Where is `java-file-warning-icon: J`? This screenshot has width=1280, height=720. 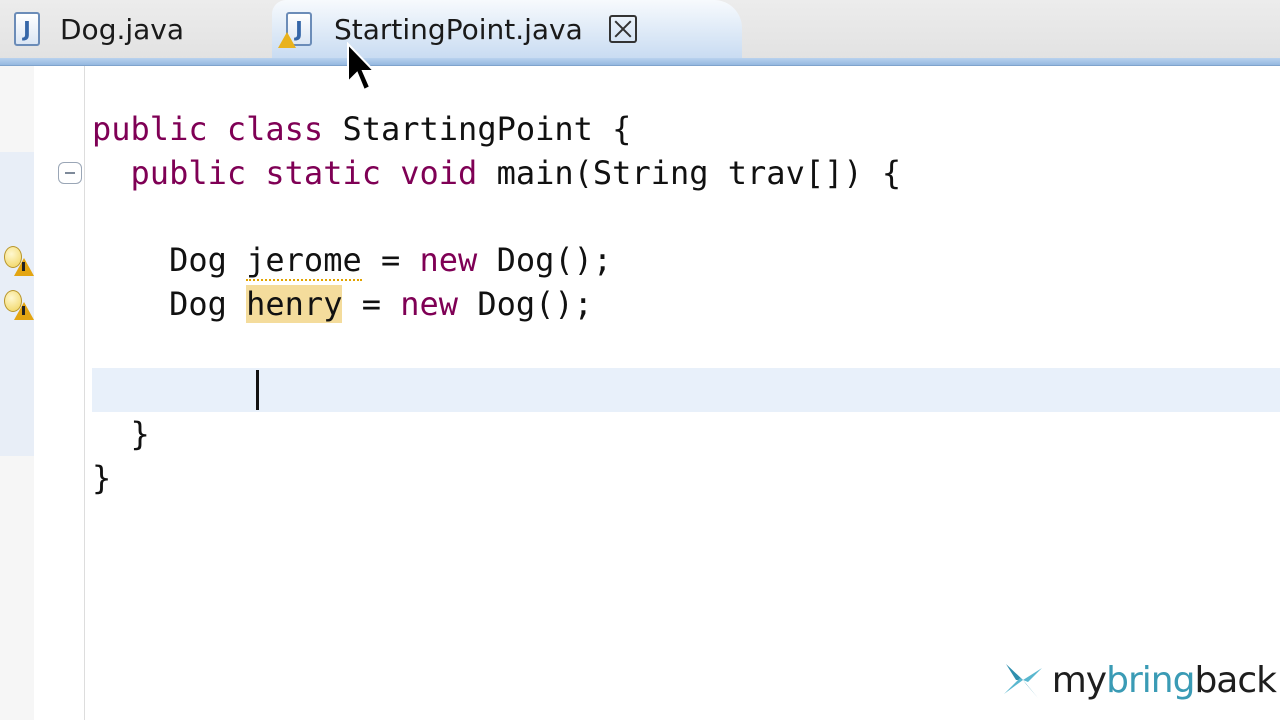
java-file-warning-icon: J is located at coordinates (295, 30).